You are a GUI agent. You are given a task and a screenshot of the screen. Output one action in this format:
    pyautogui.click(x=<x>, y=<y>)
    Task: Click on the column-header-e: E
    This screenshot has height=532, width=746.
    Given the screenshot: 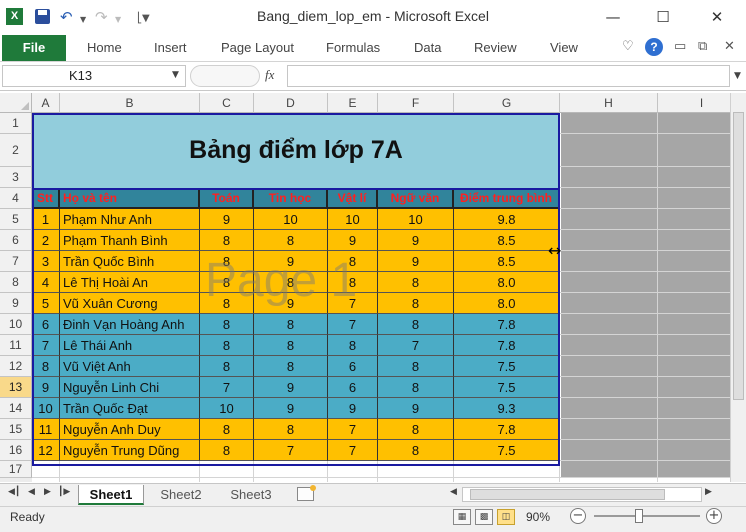 What is the action you would take?
    pyautogui.click(x=353, y=103)
    